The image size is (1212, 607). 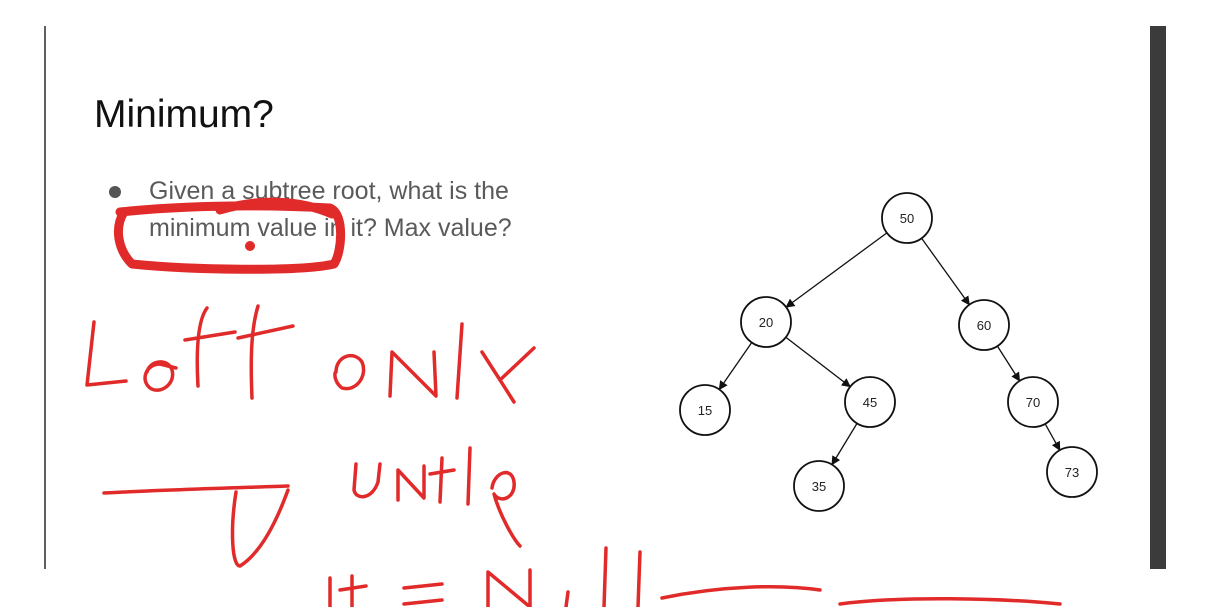 I want to click on highlight-circle, so click(x=229, y=235).